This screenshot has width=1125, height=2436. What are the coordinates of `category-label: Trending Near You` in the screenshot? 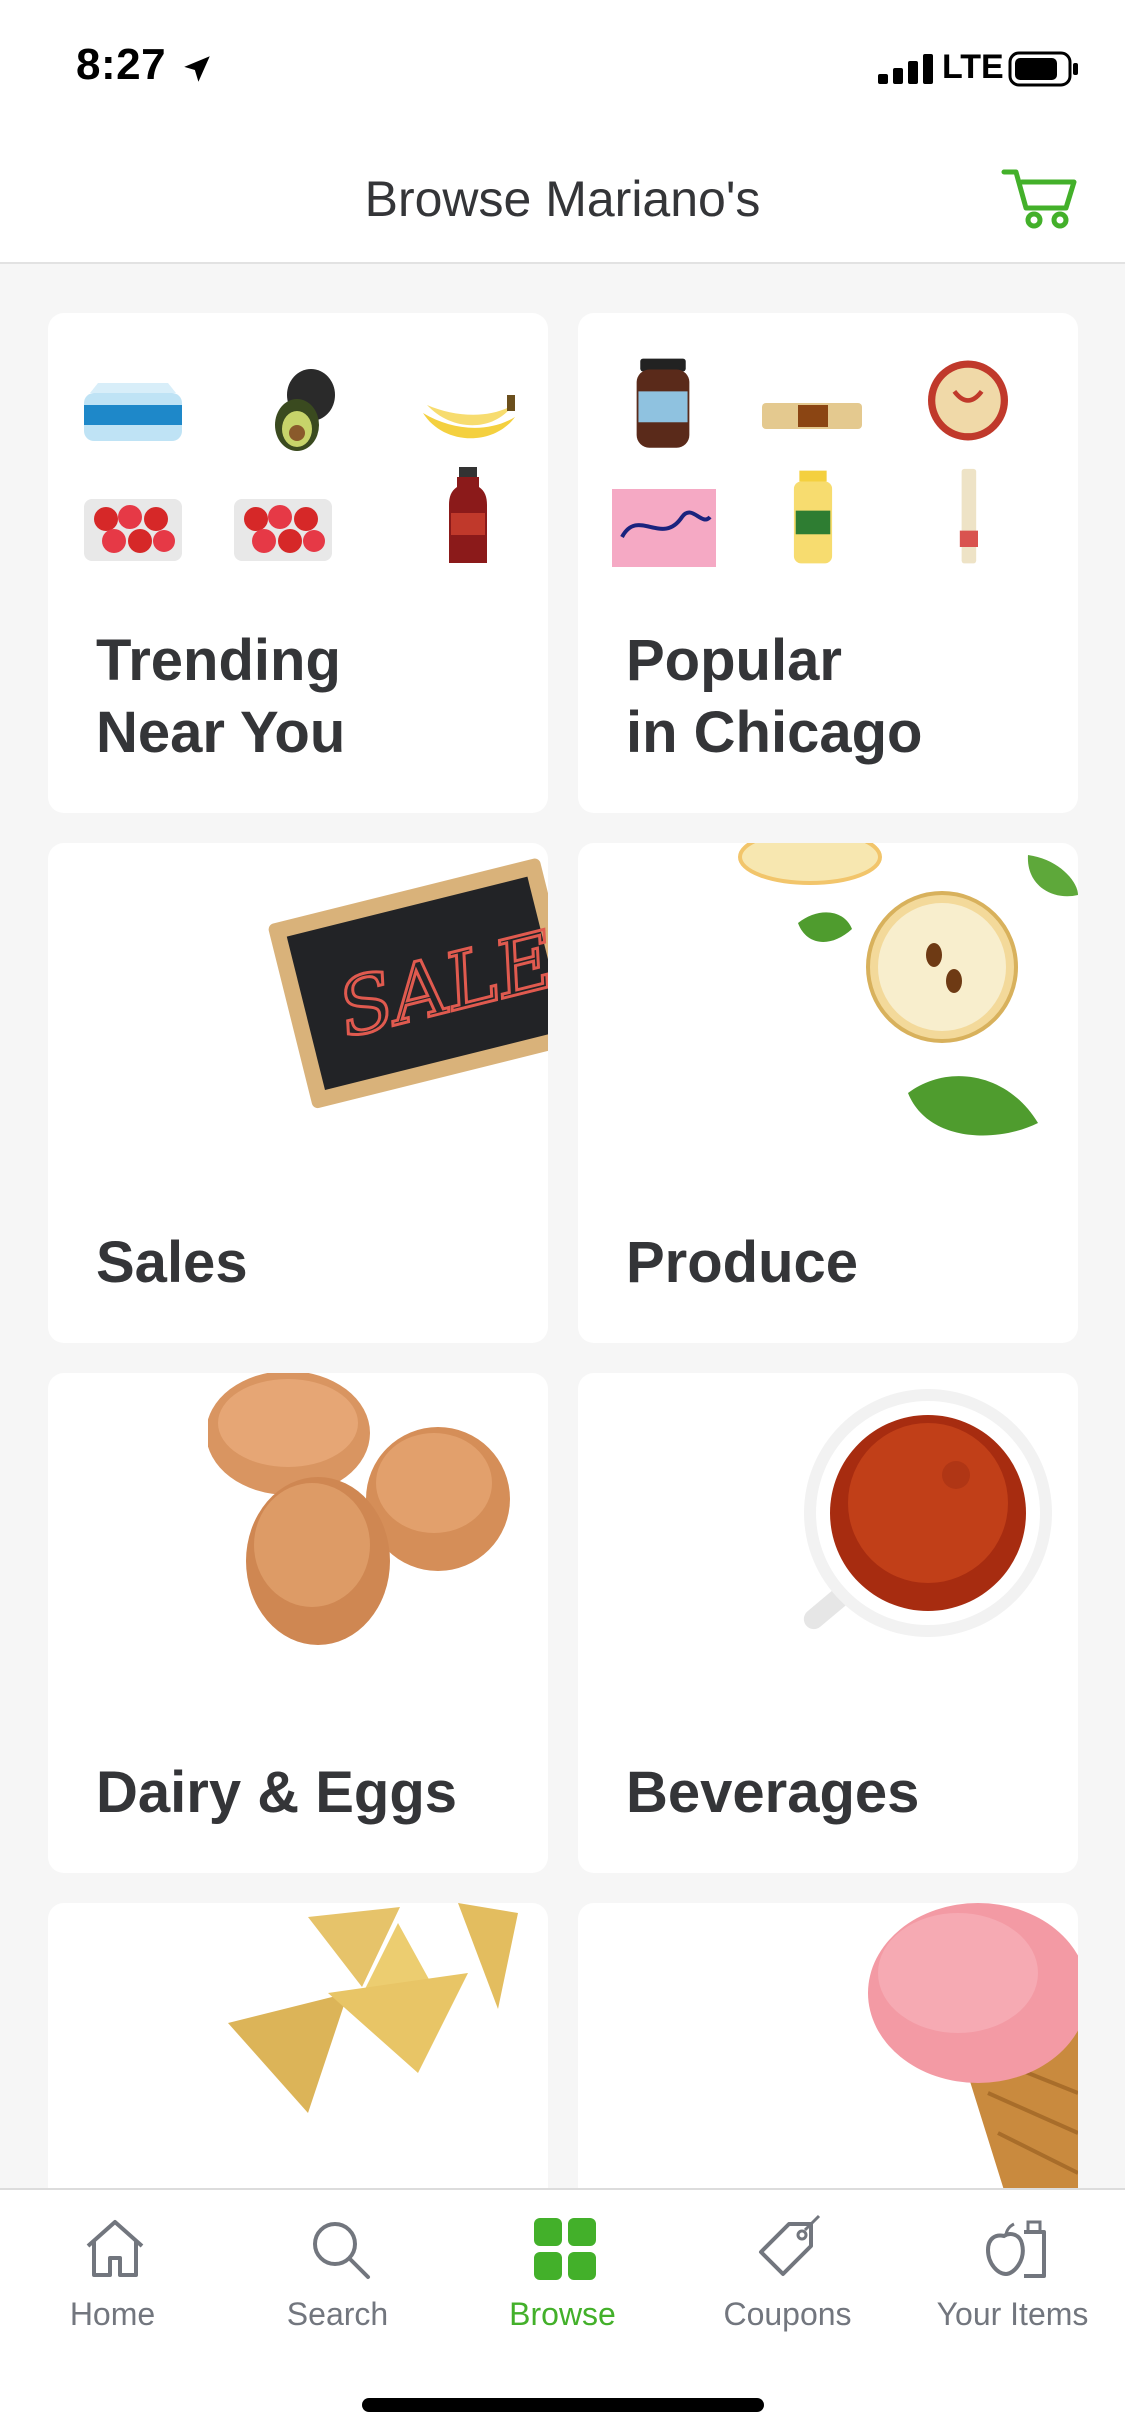 It's located at (221, 696).